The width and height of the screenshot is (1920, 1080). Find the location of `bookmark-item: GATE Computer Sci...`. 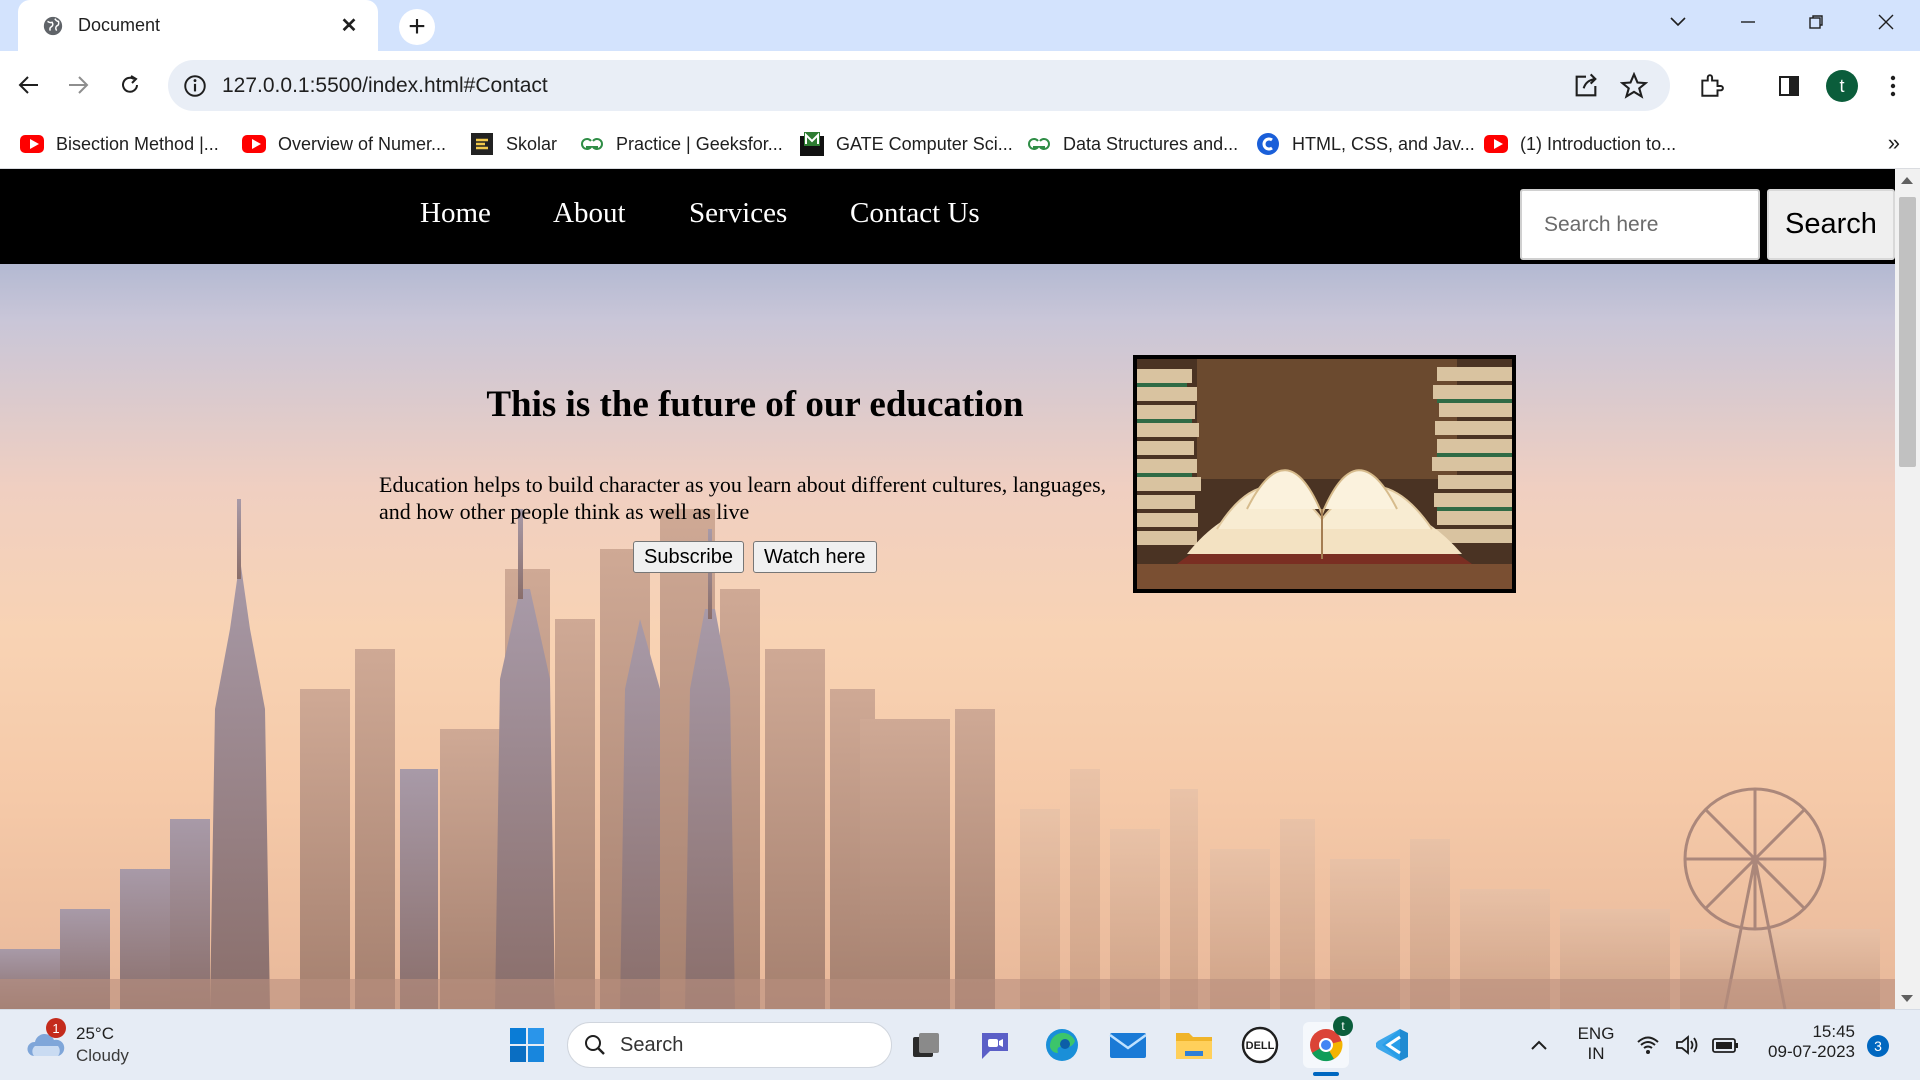

bookmark-item: GATE Computer Sci... is located at coordinates (906, 144).